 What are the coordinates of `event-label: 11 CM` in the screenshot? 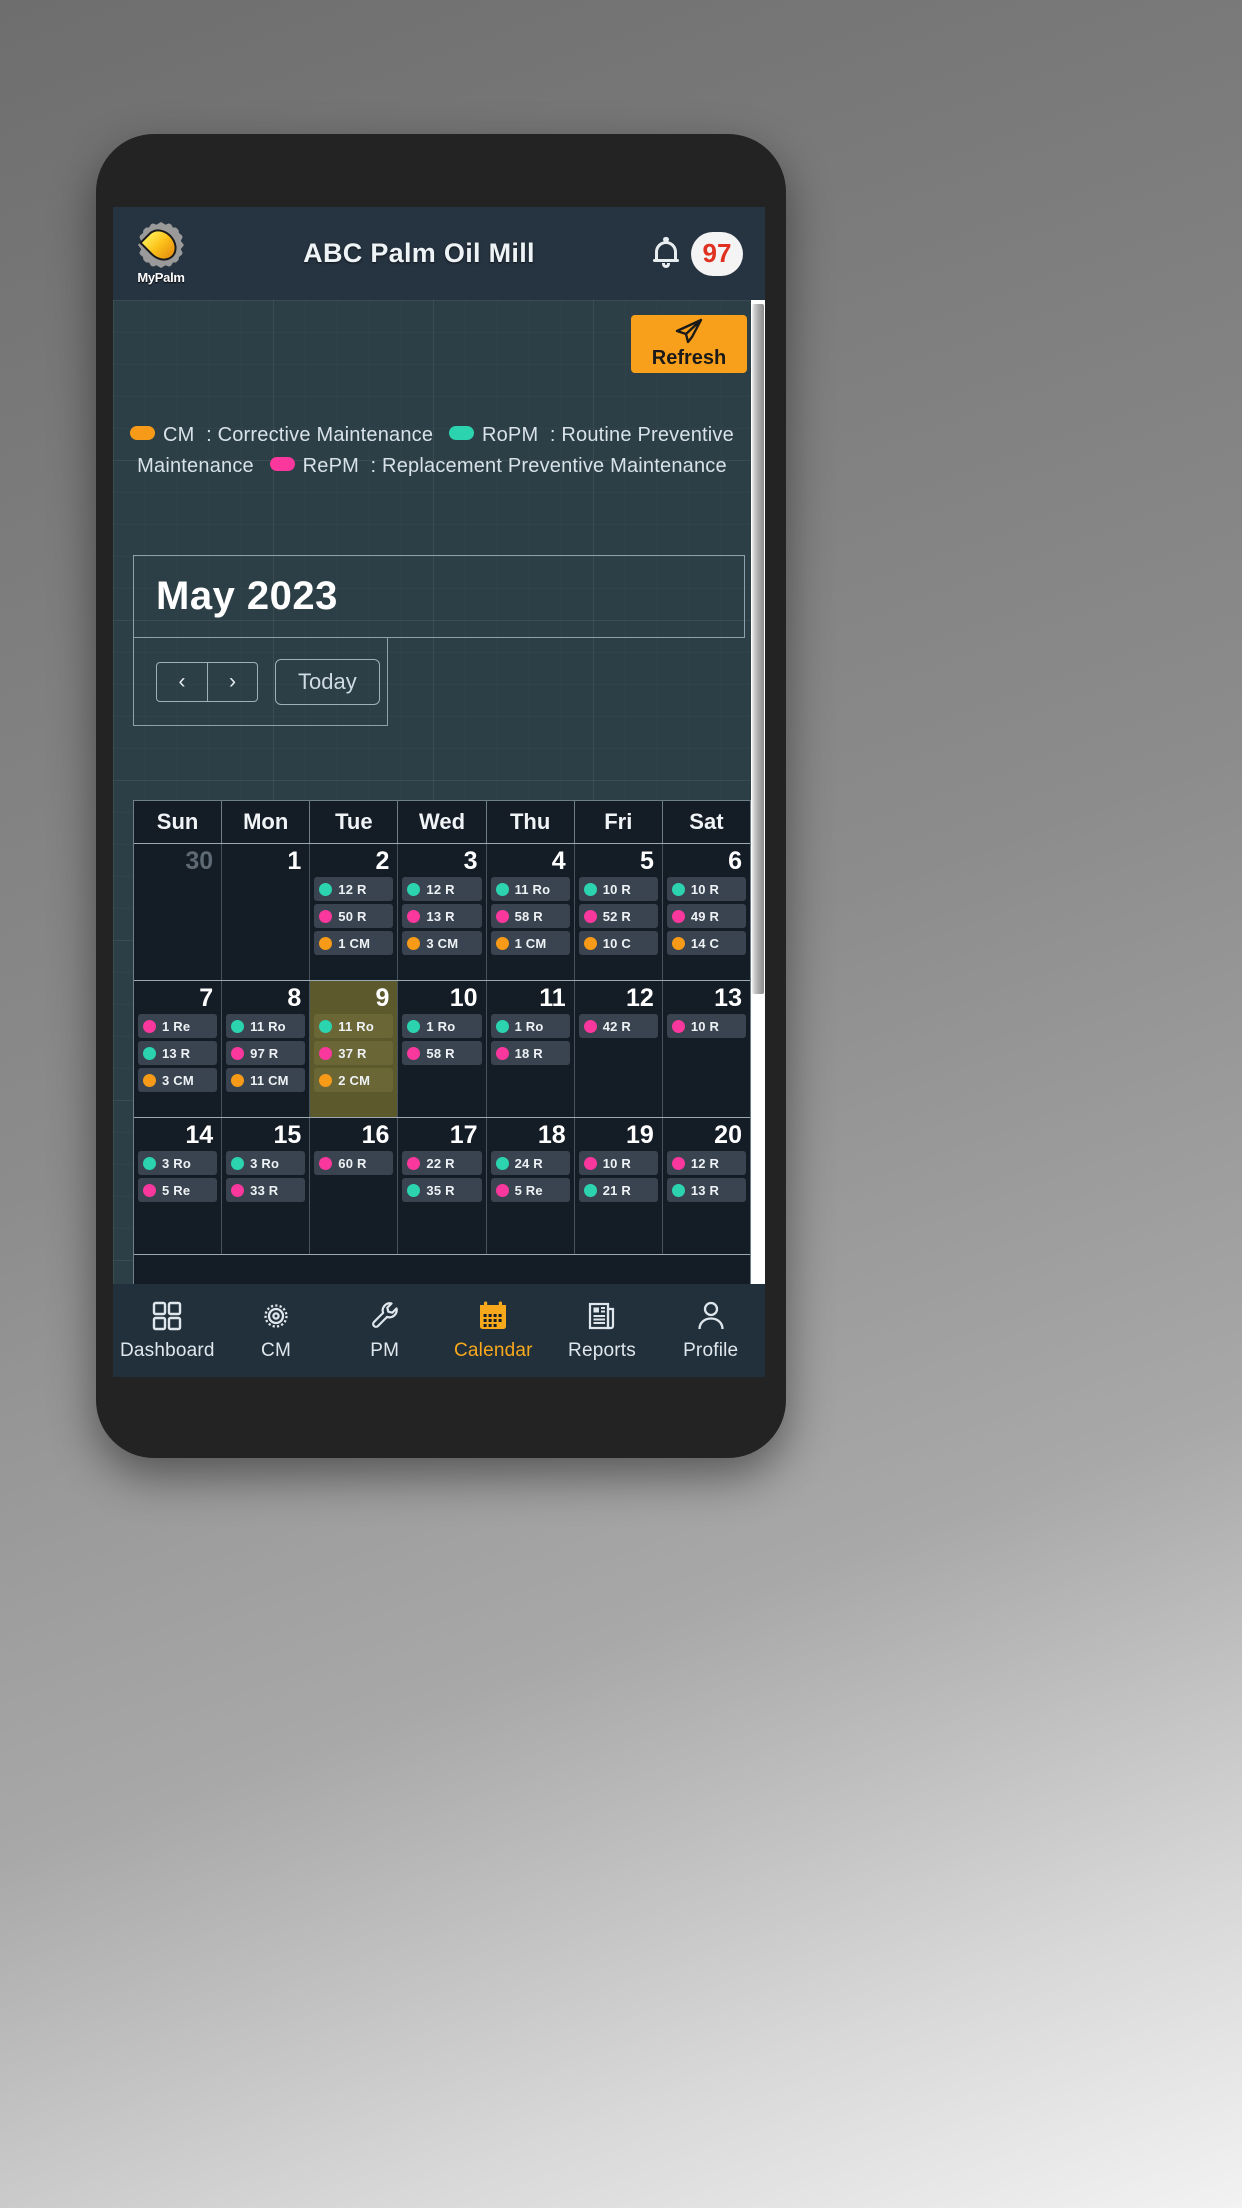 It's located at (269, 1080).